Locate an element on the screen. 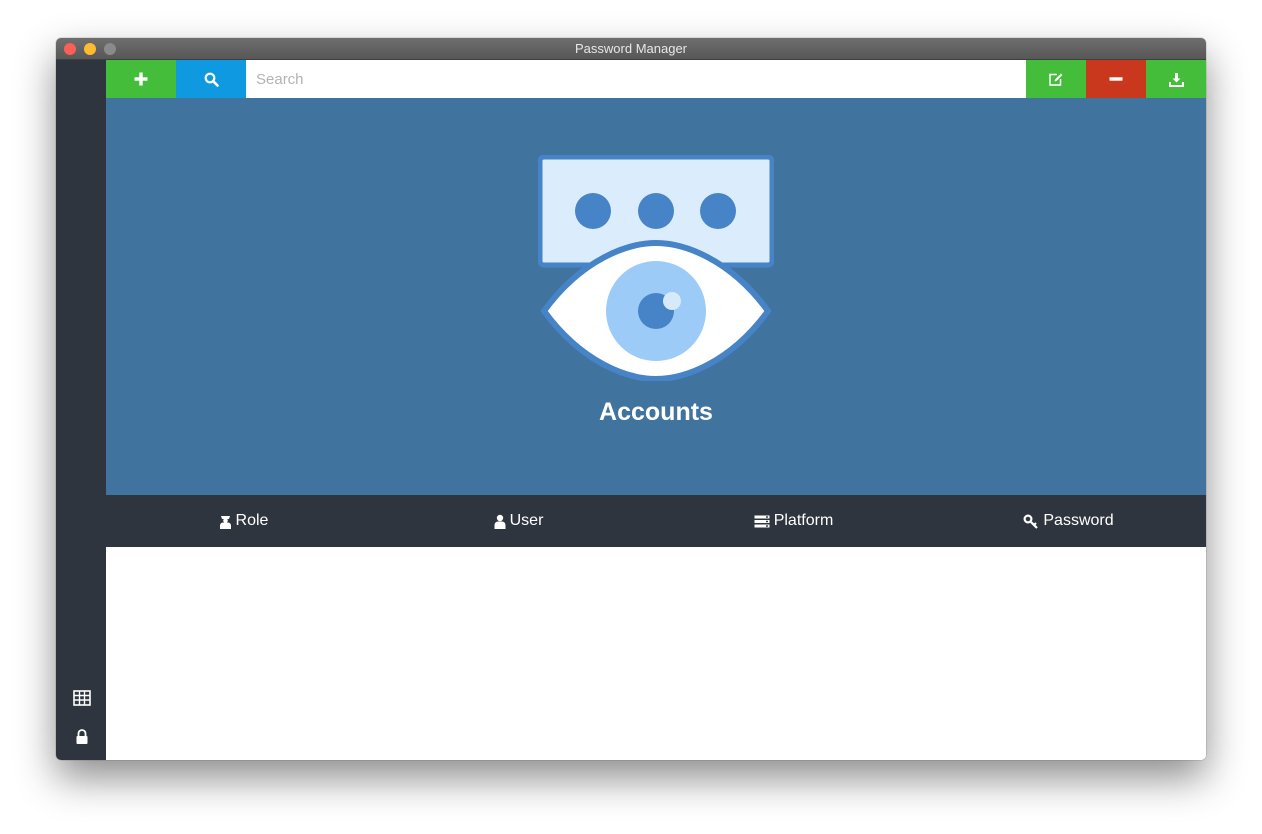 This screenshot has height=834, width=1262. column-header-password: Password is located at coordinates (1068, 521).